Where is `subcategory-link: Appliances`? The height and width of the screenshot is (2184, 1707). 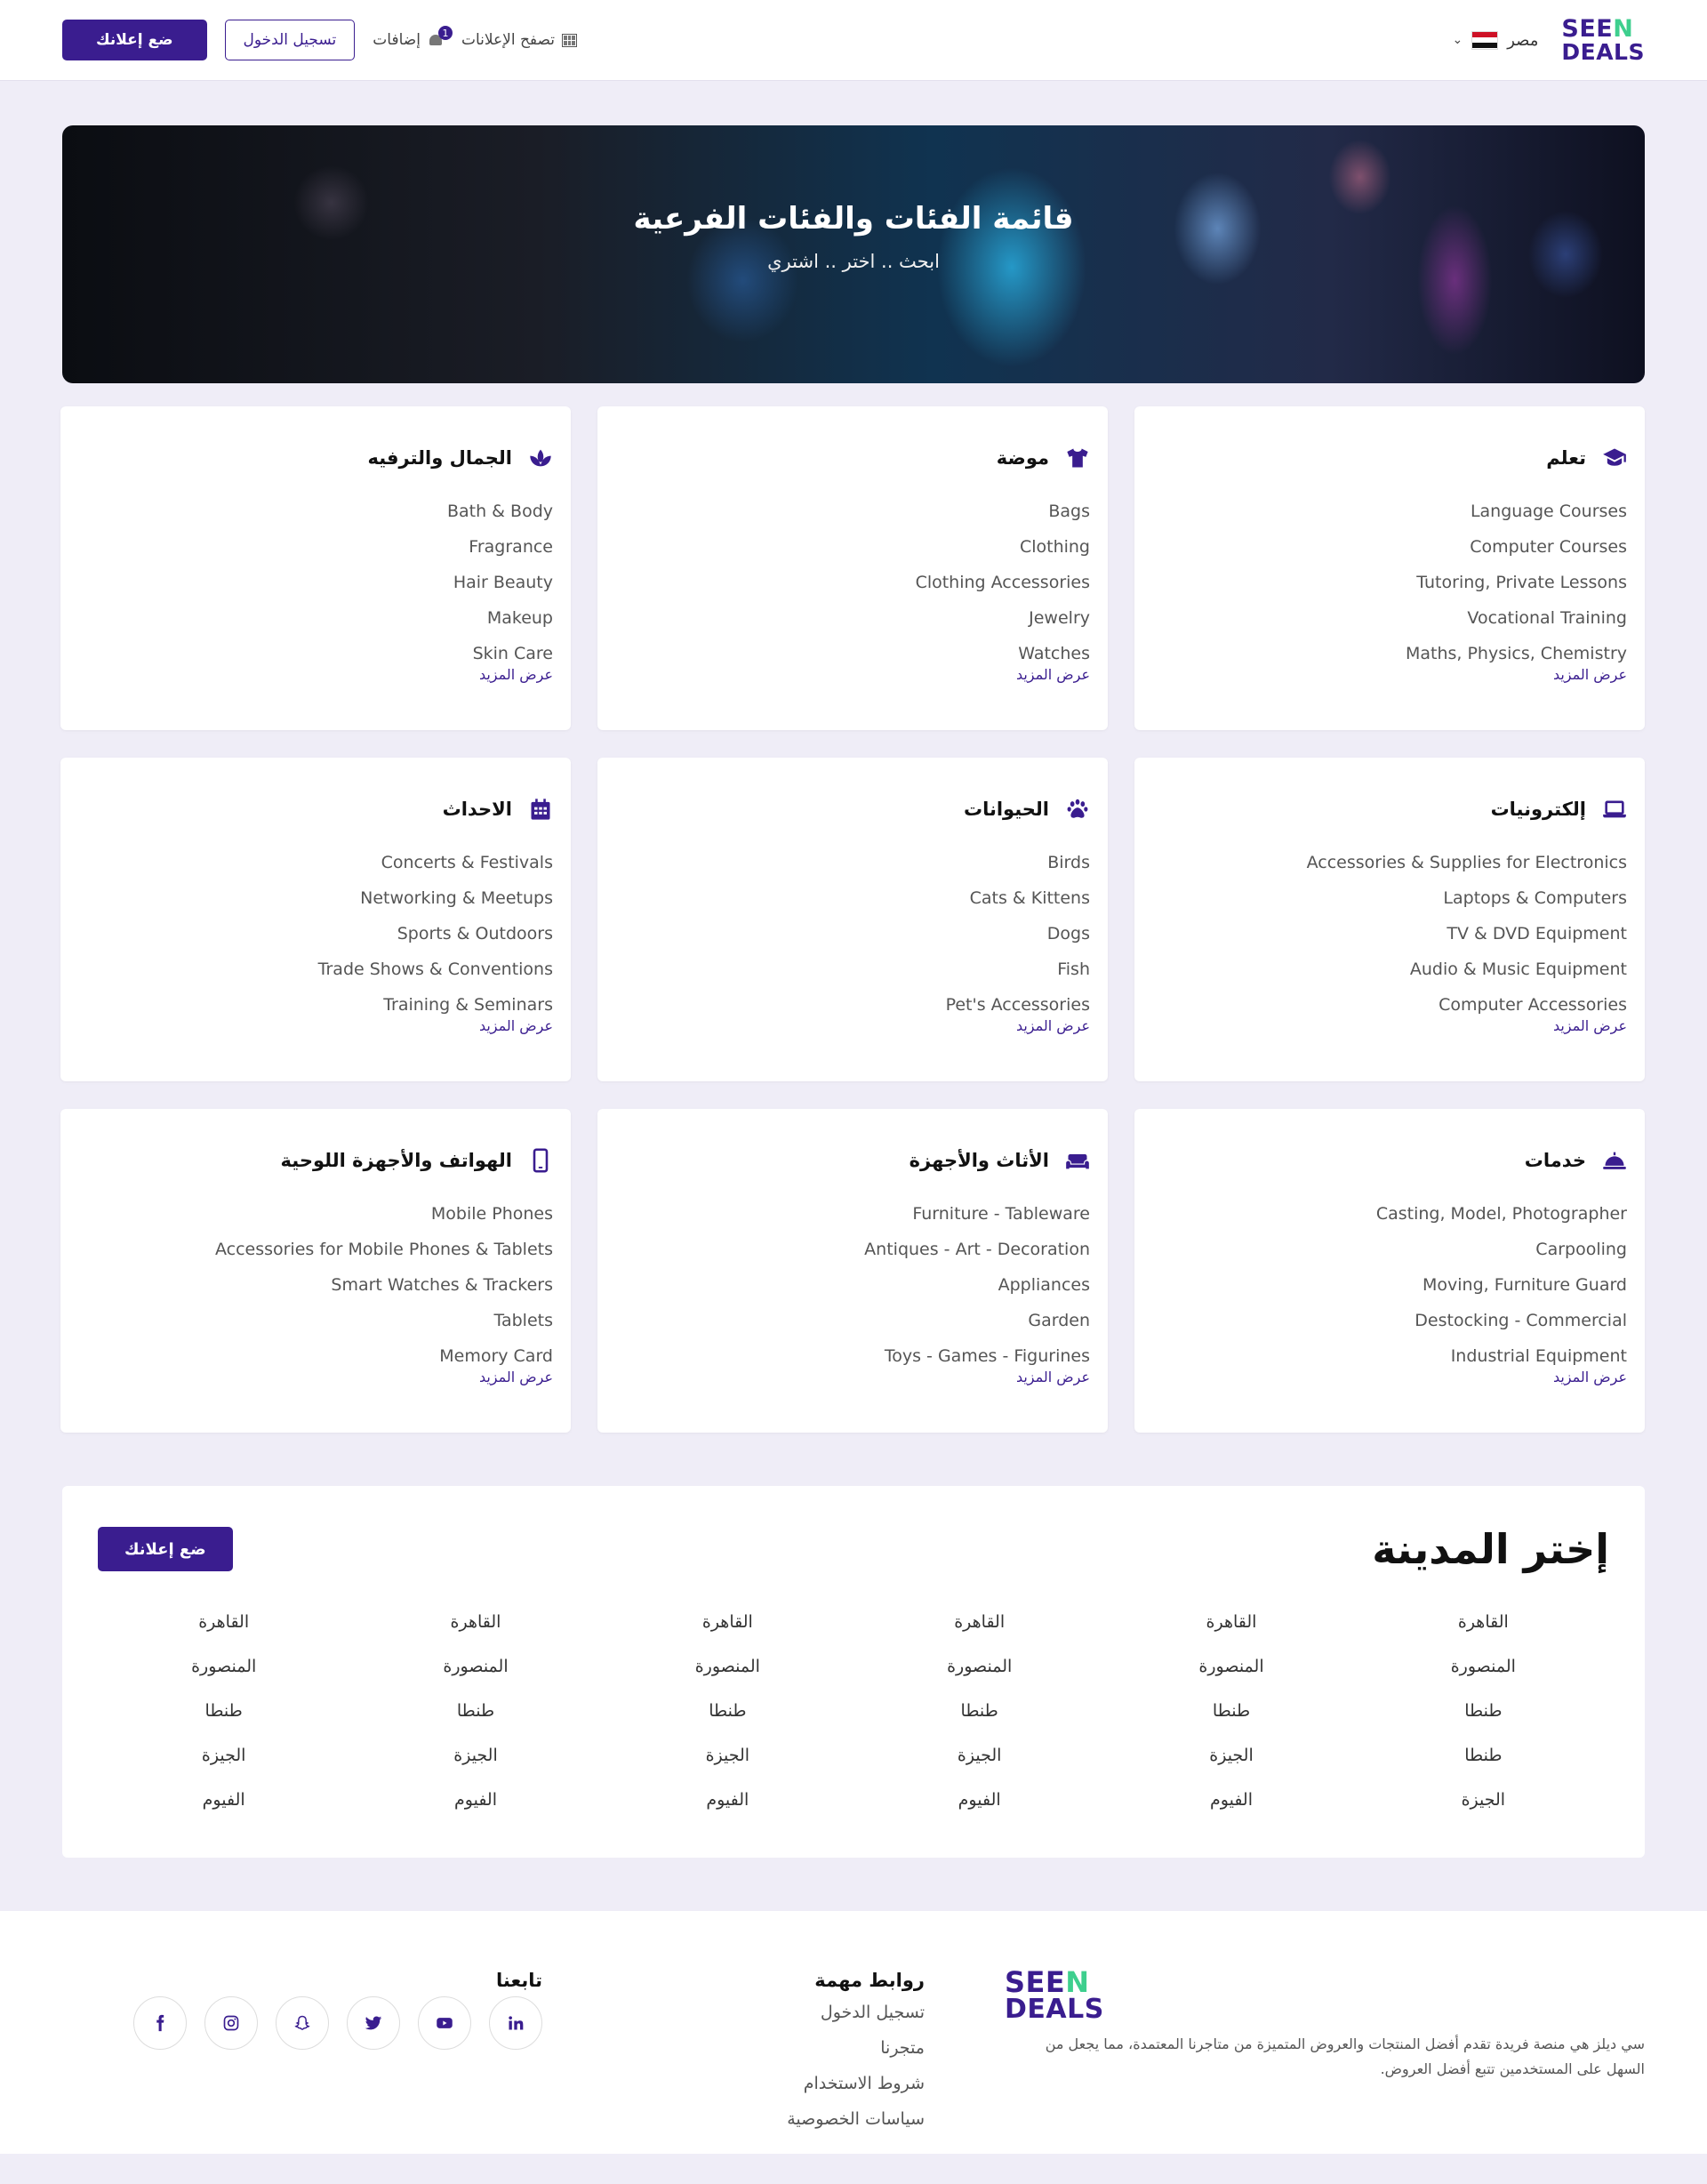
subcategory-link: Appliances is located at coordinates (1044, 1285).